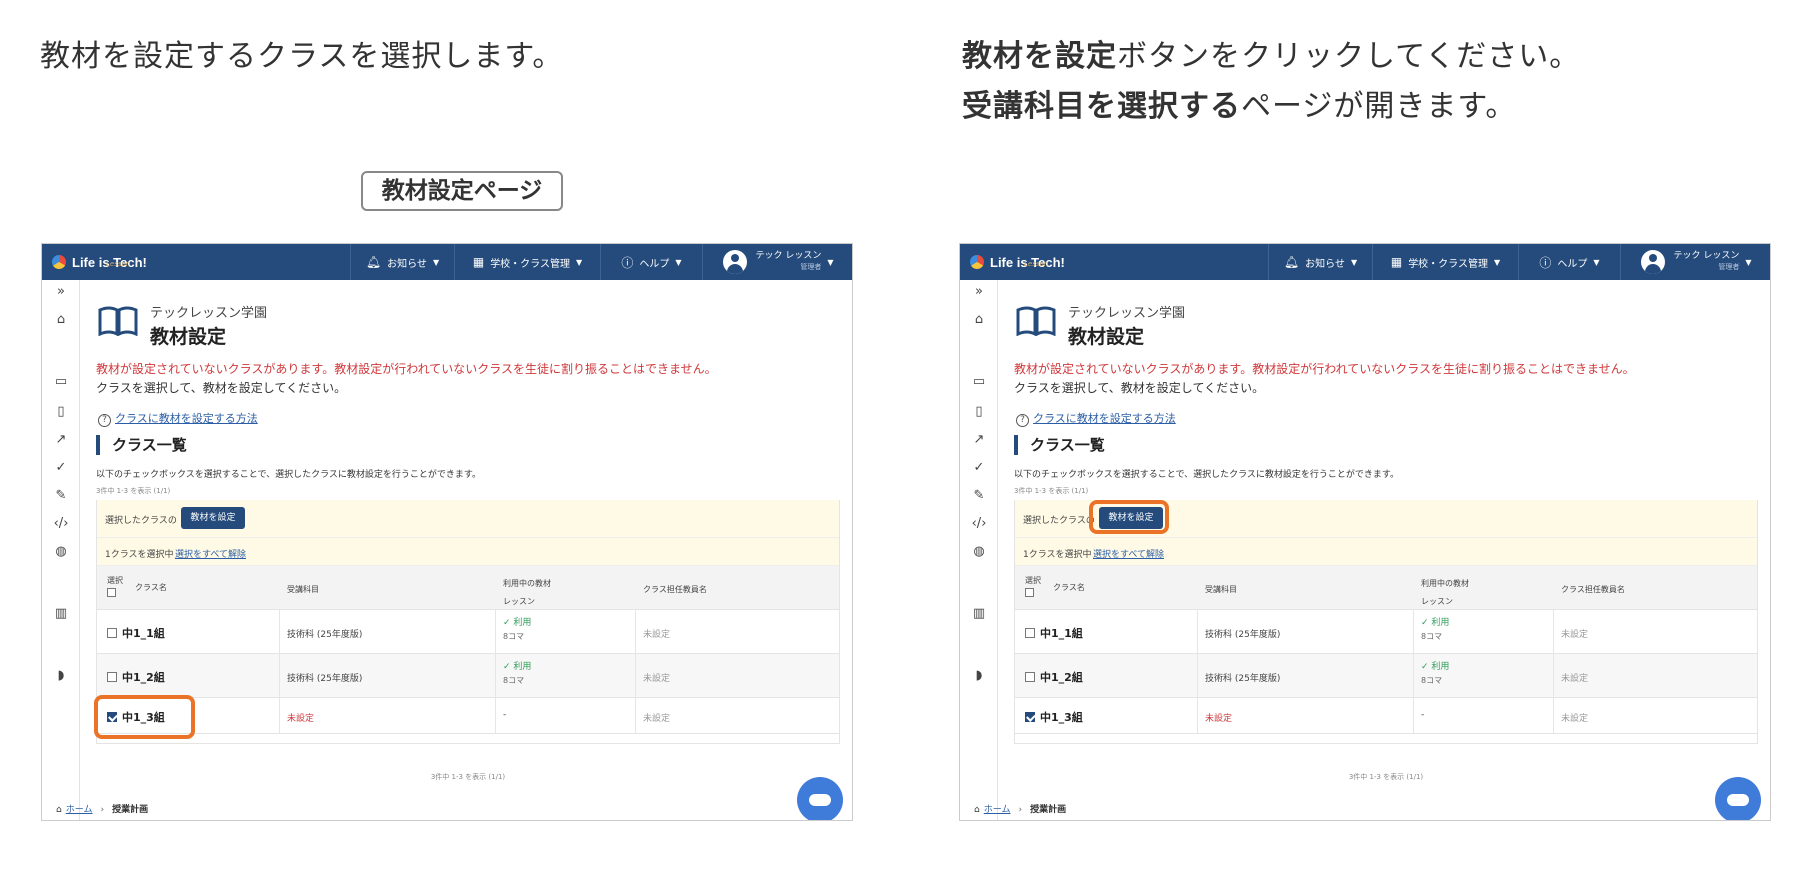 This screenshot has width=1820, height=876. What do you see at coordinates (1061, 717) in the screenshot?
I see `class-name: 中1_3組` at bounding box center [1061, 717].